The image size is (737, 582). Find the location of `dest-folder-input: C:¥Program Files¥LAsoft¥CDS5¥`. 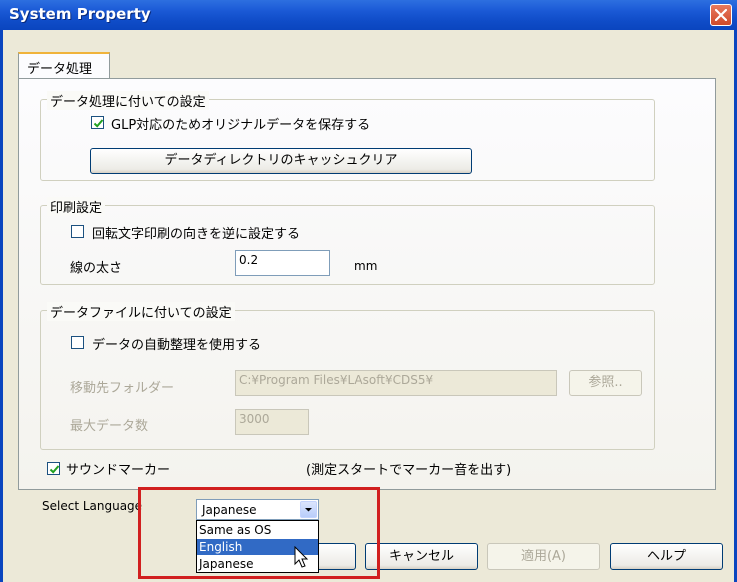

dest-folder-input: C:¥Program Files¥LAsoft¥CDS5¥ is located at coordinates (396, 383).